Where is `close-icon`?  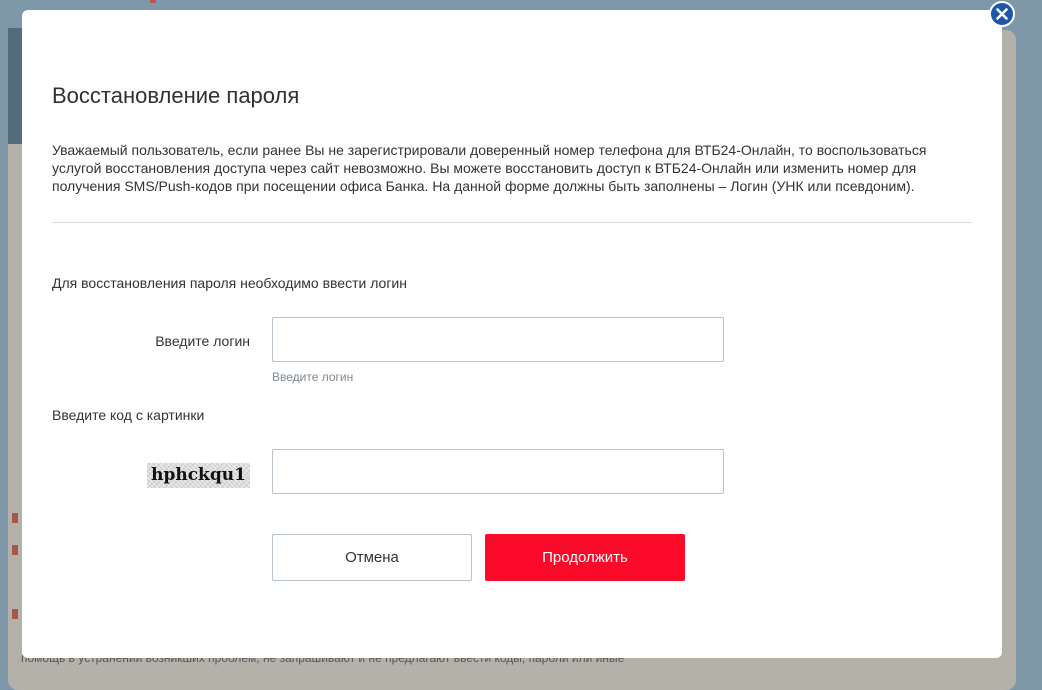
close-icon is located at coordinates (1002, 14).